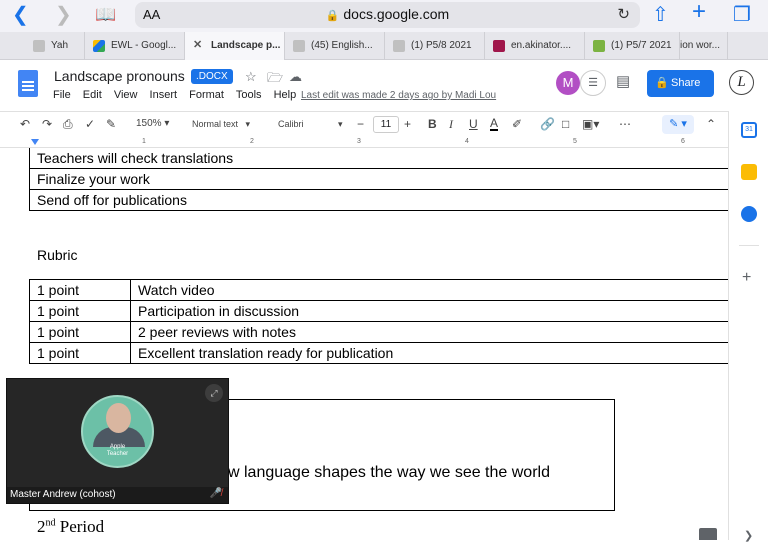 Image resolution: width=768 pixels, height=542 pixels. I want to click on explore-icon, so click(708, 534).